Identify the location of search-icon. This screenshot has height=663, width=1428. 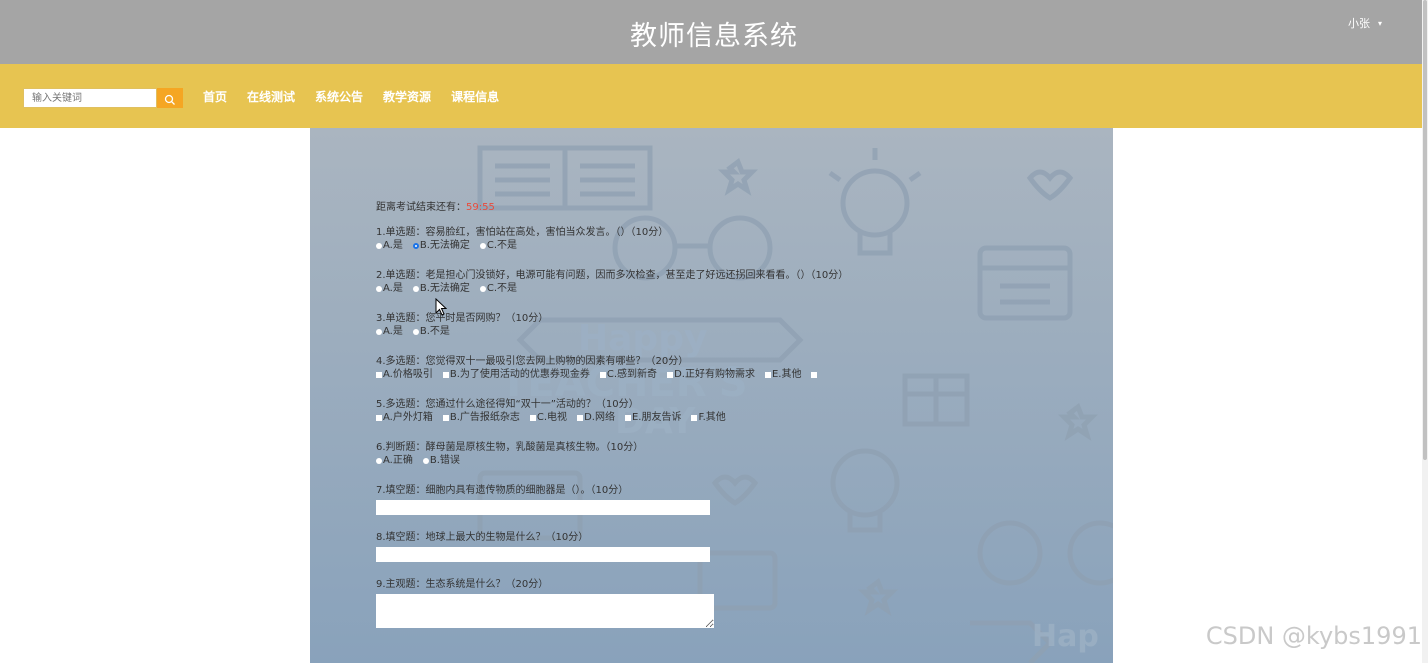
(169, 99).